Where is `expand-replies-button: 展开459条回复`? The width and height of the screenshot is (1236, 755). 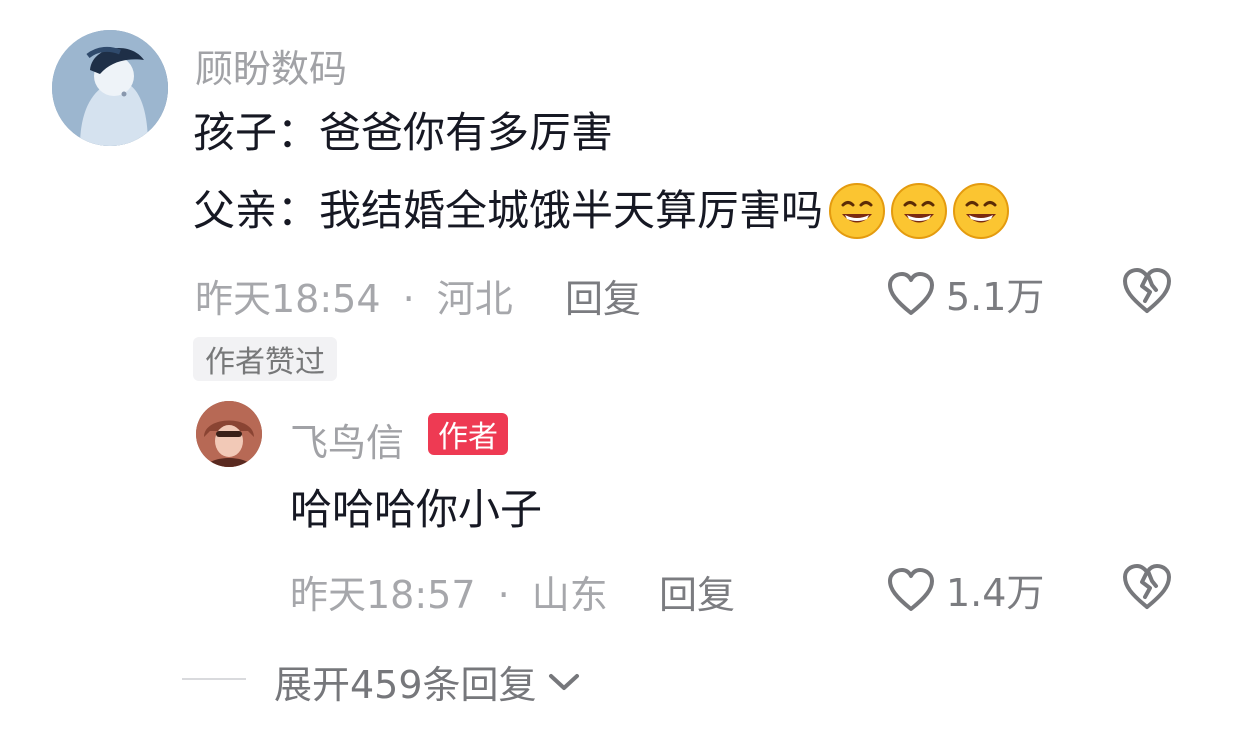 expand-replies-button: 展开459条回复 is located at coordinates (427, 681).